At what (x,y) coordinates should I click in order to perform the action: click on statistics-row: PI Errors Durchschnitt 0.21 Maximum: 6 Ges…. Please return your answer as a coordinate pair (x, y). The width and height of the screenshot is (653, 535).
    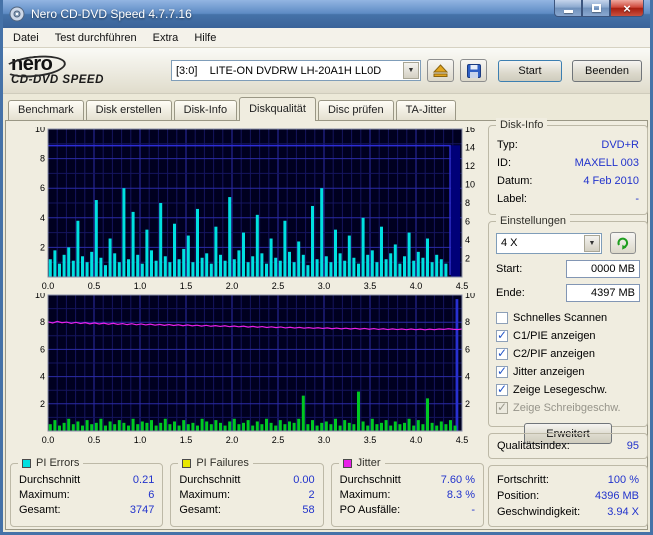
    Looking at the image, I should click on (247, 491).